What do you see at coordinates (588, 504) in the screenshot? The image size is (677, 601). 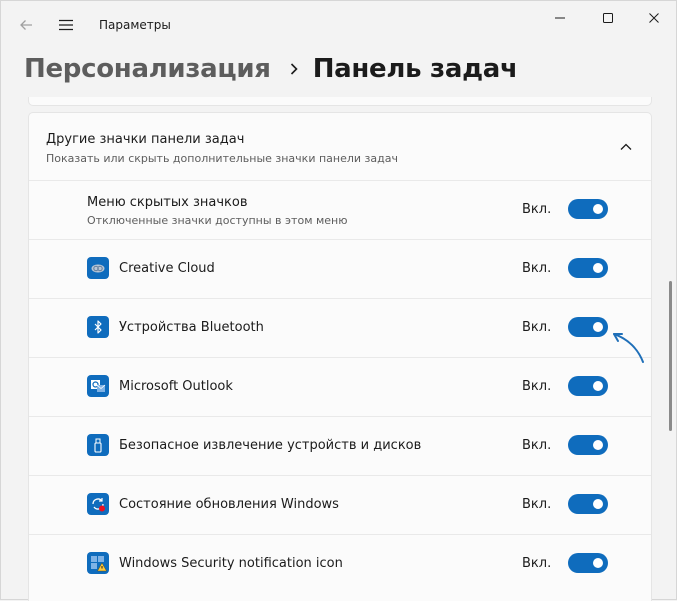 I see `windows-update-toggle` at bounding box center [588, 504].